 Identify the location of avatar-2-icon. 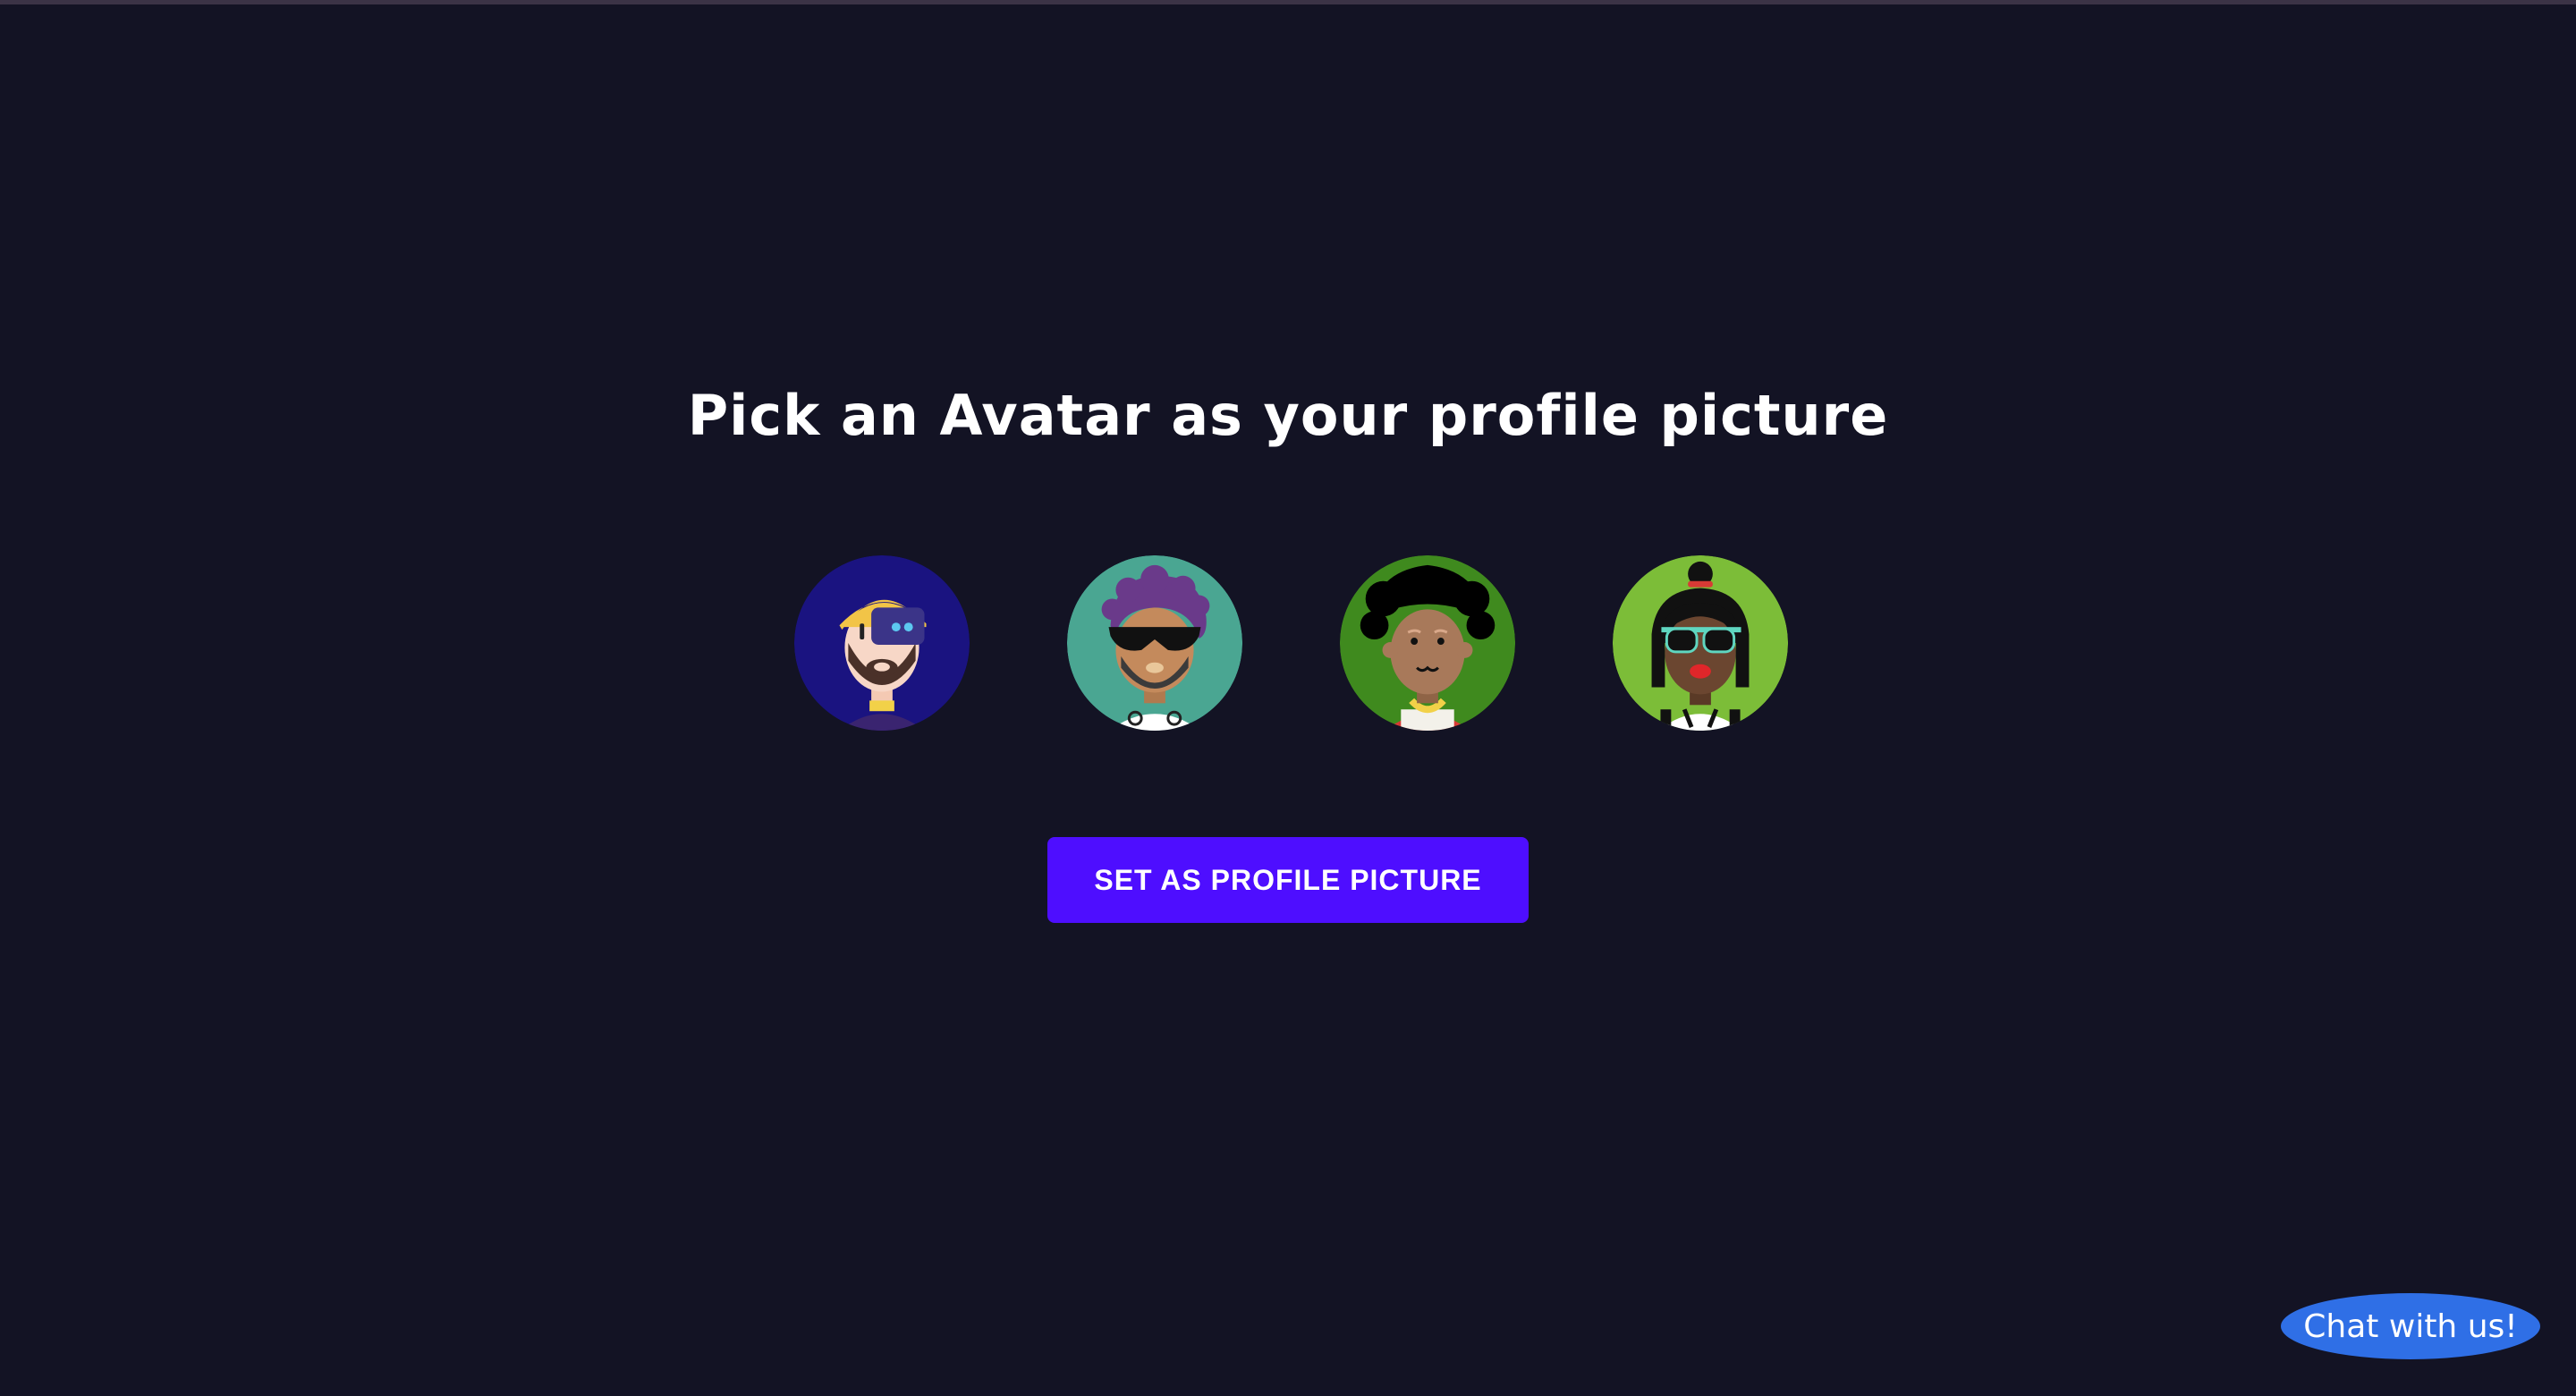
(1154, 643).